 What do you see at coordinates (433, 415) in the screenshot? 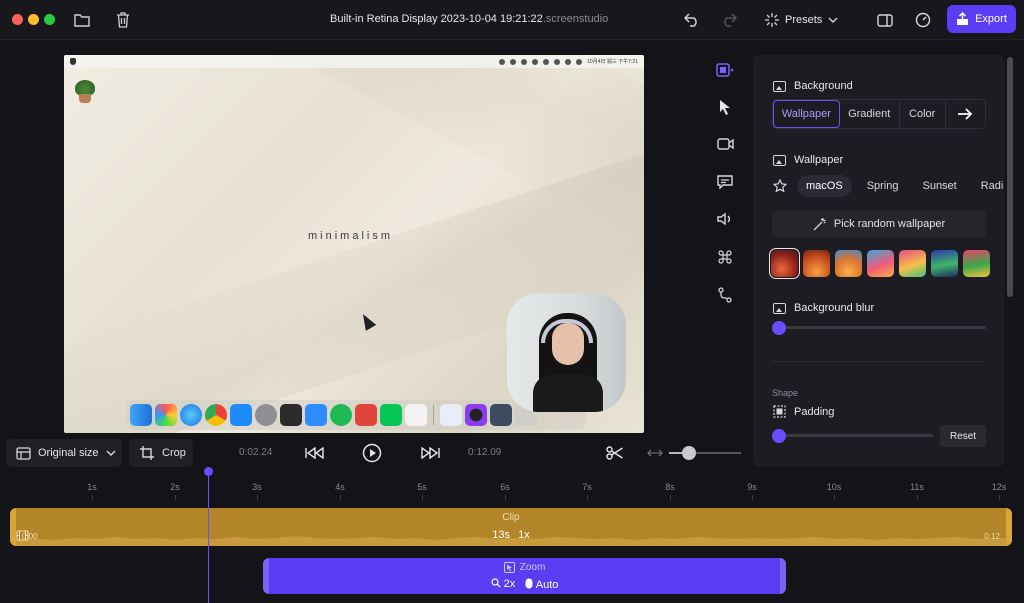
I see `dock-separator` at bounding box center [433, 415].